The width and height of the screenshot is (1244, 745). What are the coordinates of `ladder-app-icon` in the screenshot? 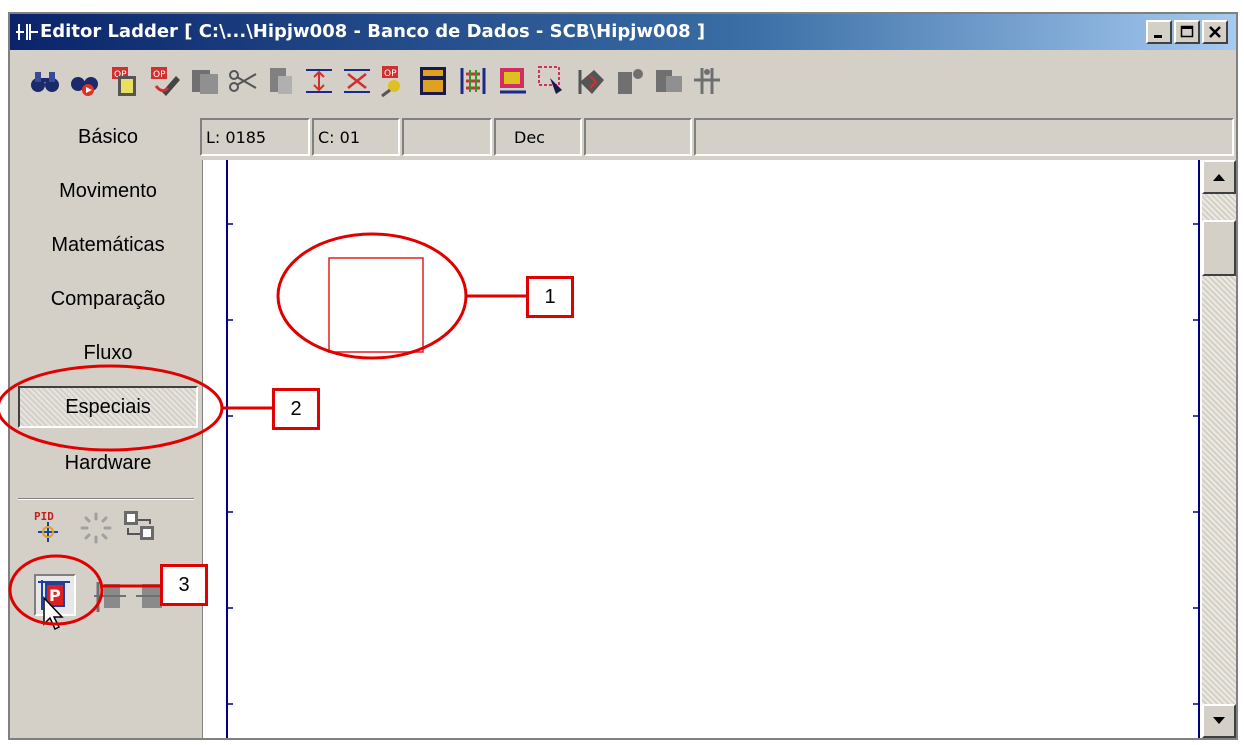 It's located at (27, 32).